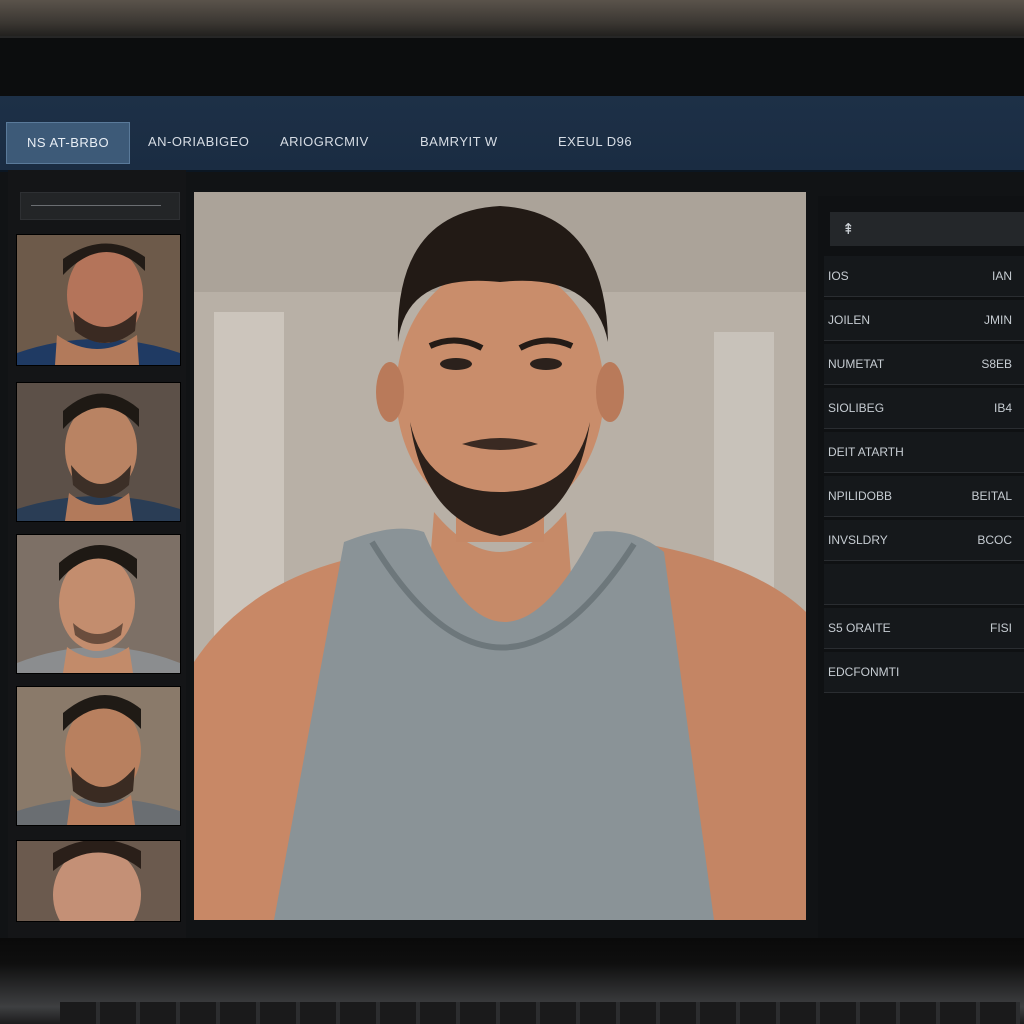 This screenshot has width=1024, height=1024. I want to click on property-key: NUMETAT, so click(856, 364).